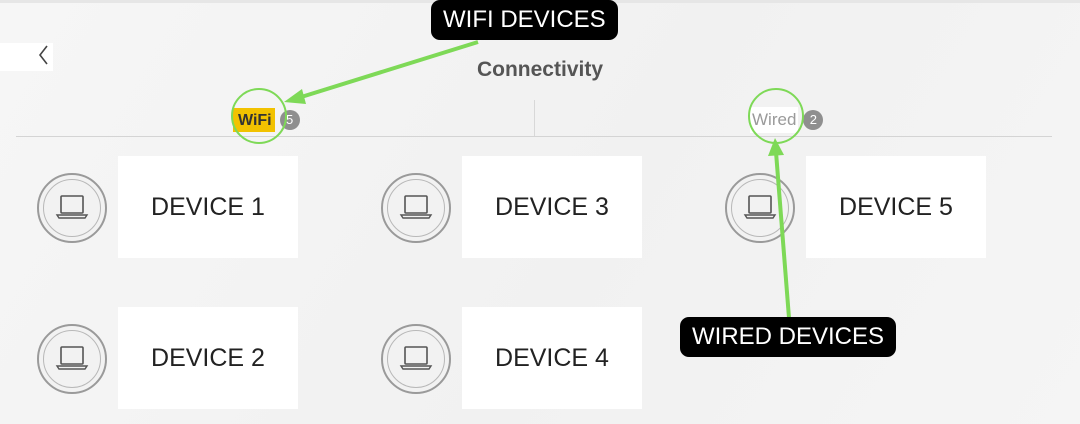 The image size is (1080, 424). I want to click on device-item-5: DEVICE 5, so click(856, 207).